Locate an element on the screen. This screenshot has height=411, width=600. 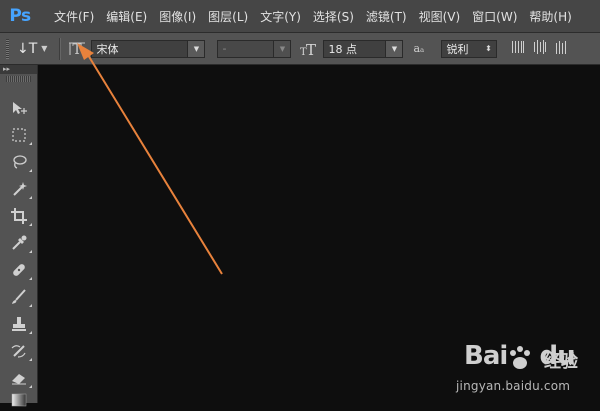
font-size-dropdown: 18 点 ▼ is located at coordinates (363, 48).